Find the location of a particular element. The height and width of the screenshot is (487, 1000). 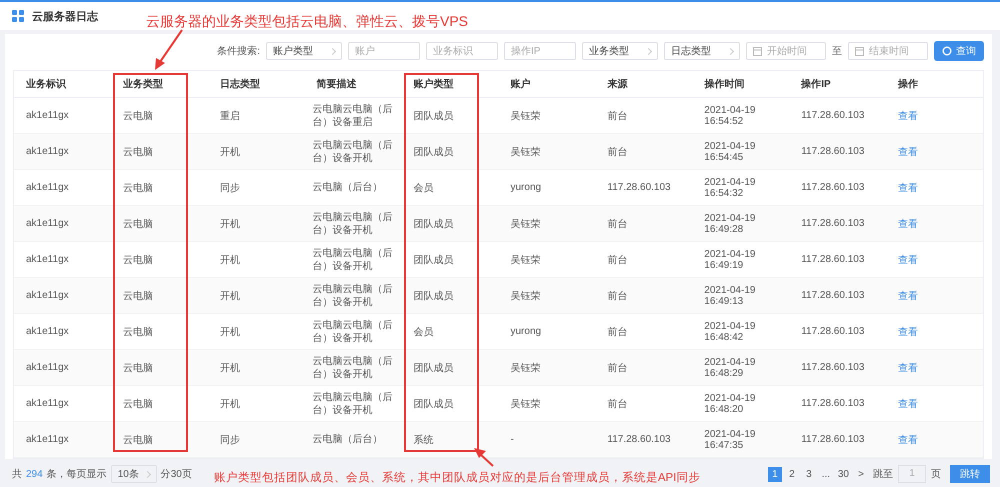

date-field: 结束时间 is located at coordinates (888, 51).